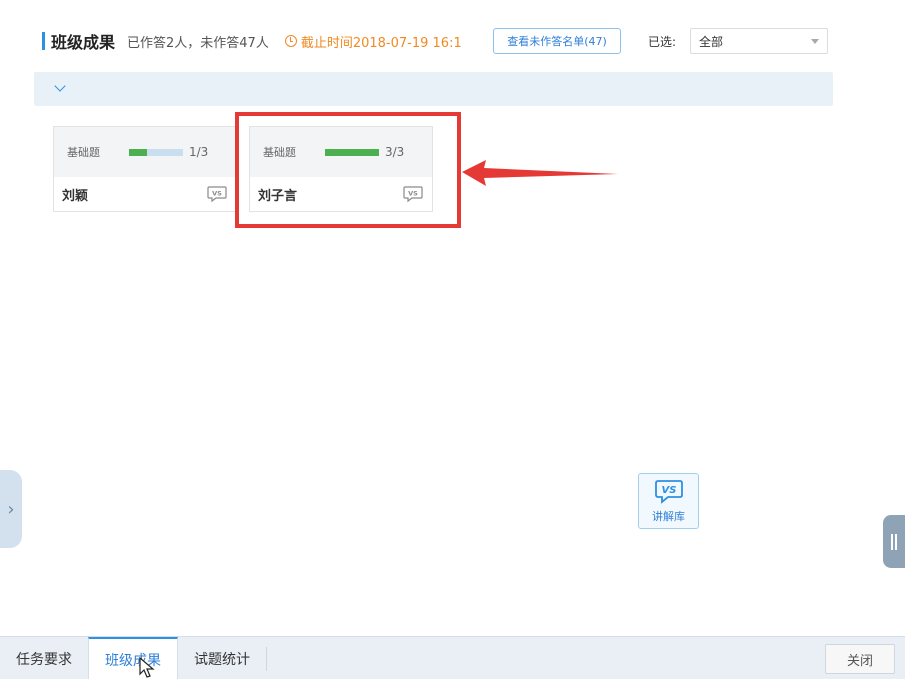 The image size is (905, 679). What do you see at coordinates (199, 152) in the screenshot?
I see `progress-fraction: 1/3` at bounding box center [199, 152].